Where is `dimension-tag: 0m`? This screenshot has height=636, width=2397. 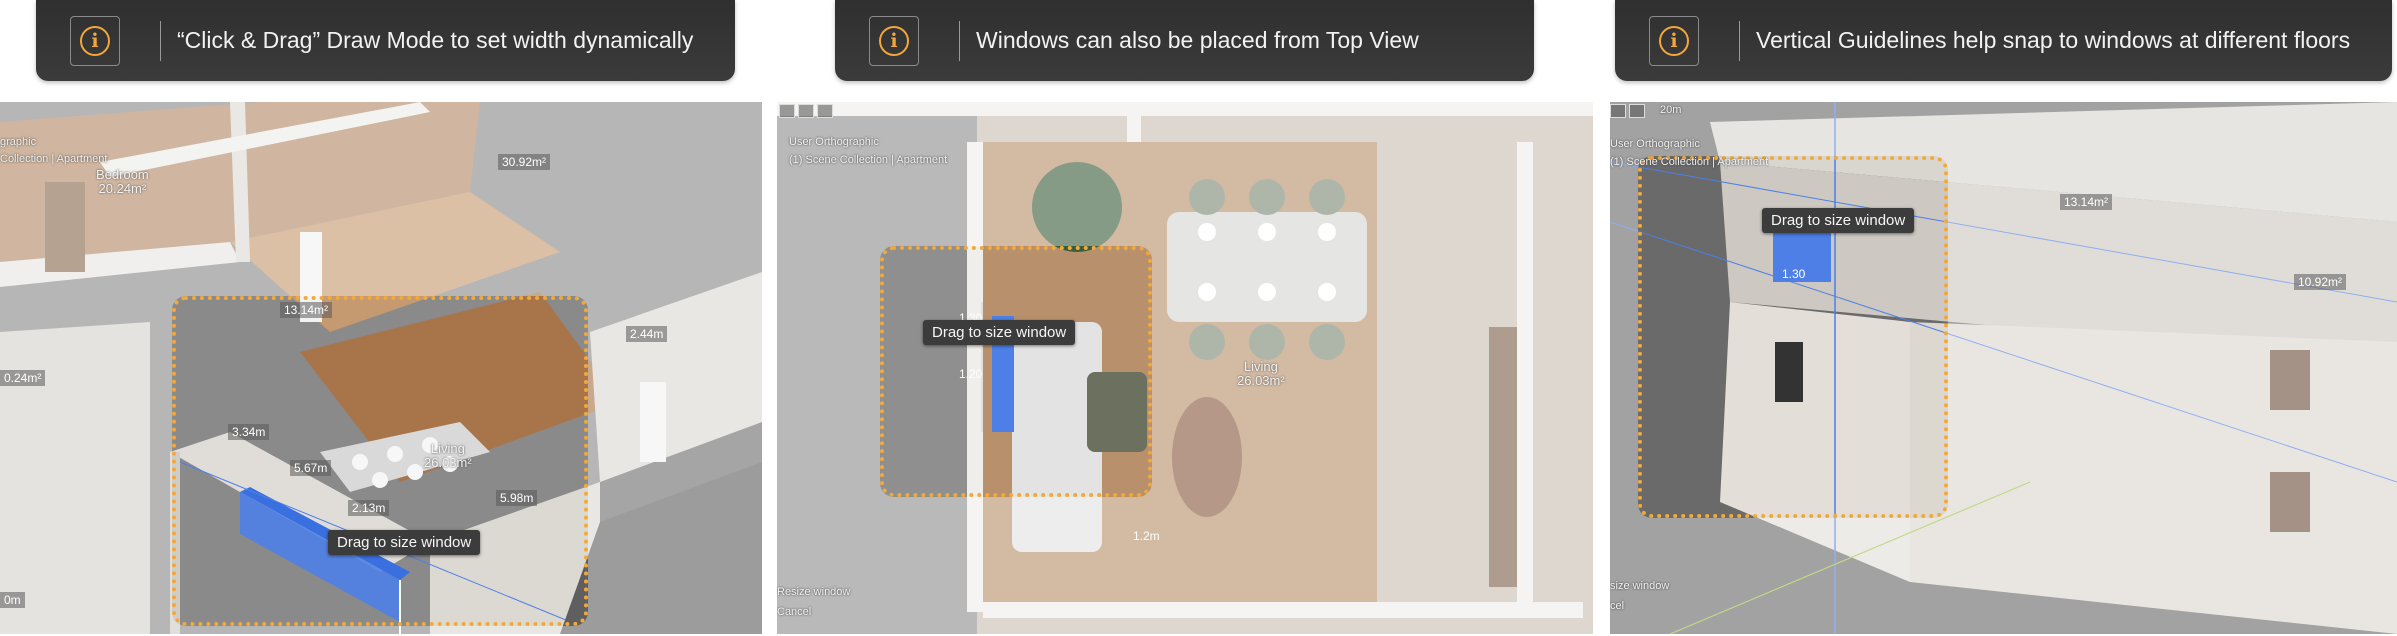
dimension-tag: 0m is located at coordinates (12, 600).